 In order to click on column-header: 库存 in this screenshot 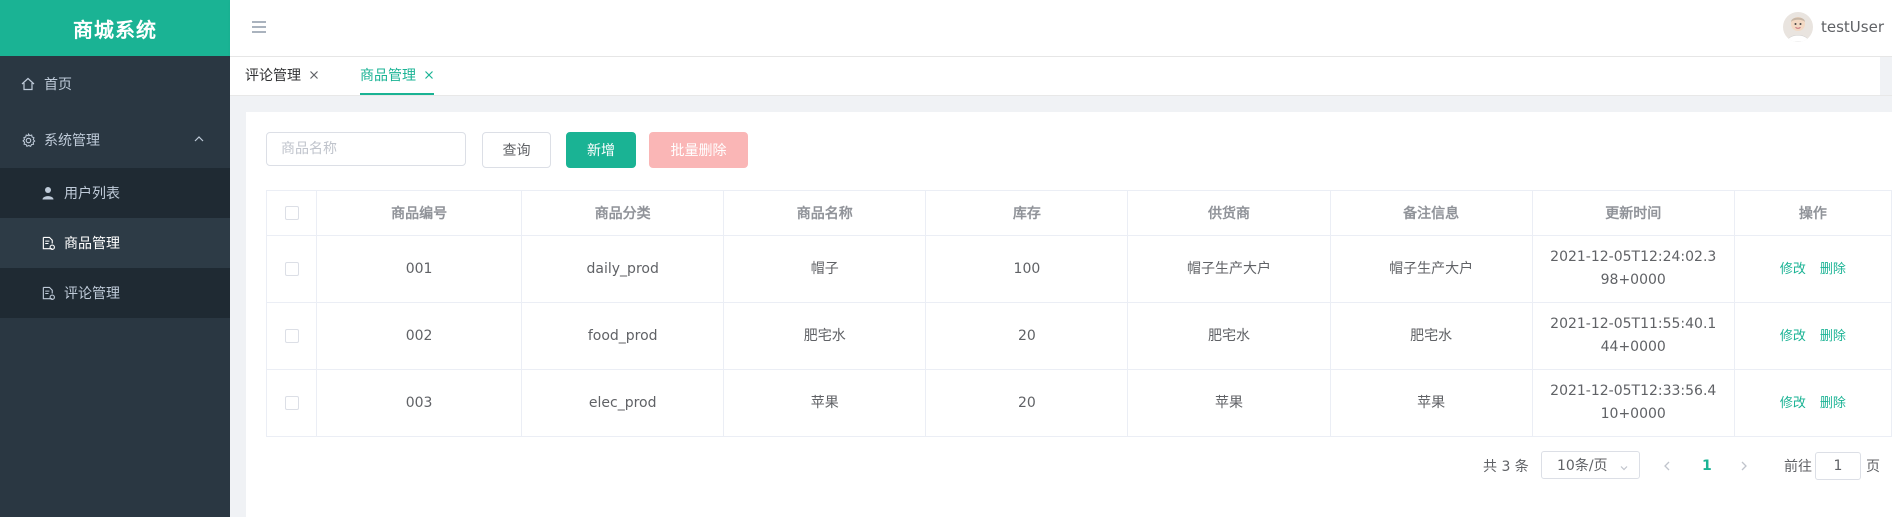, I will do `click(1027, 213)`.